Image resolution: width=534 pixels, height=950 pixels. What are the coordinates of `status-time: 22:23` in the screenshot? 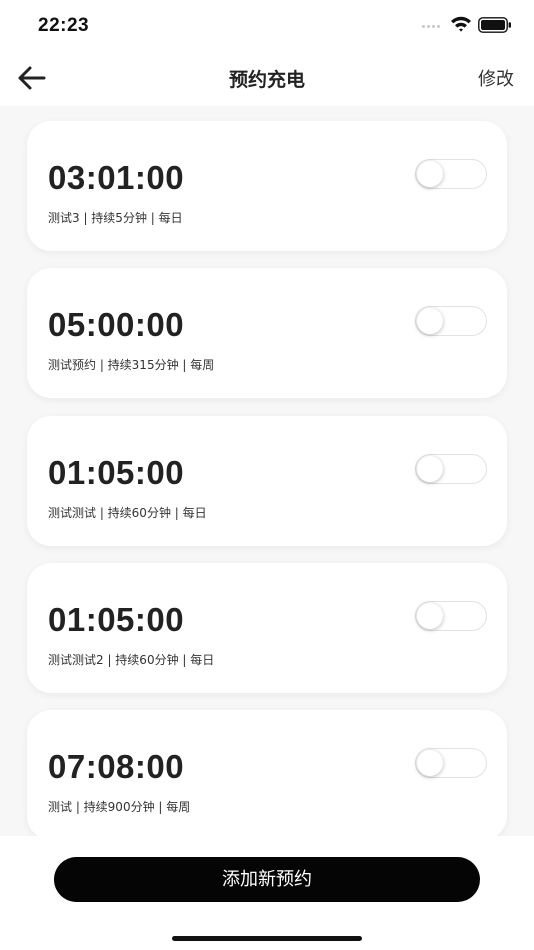 It's located at (64, 25).